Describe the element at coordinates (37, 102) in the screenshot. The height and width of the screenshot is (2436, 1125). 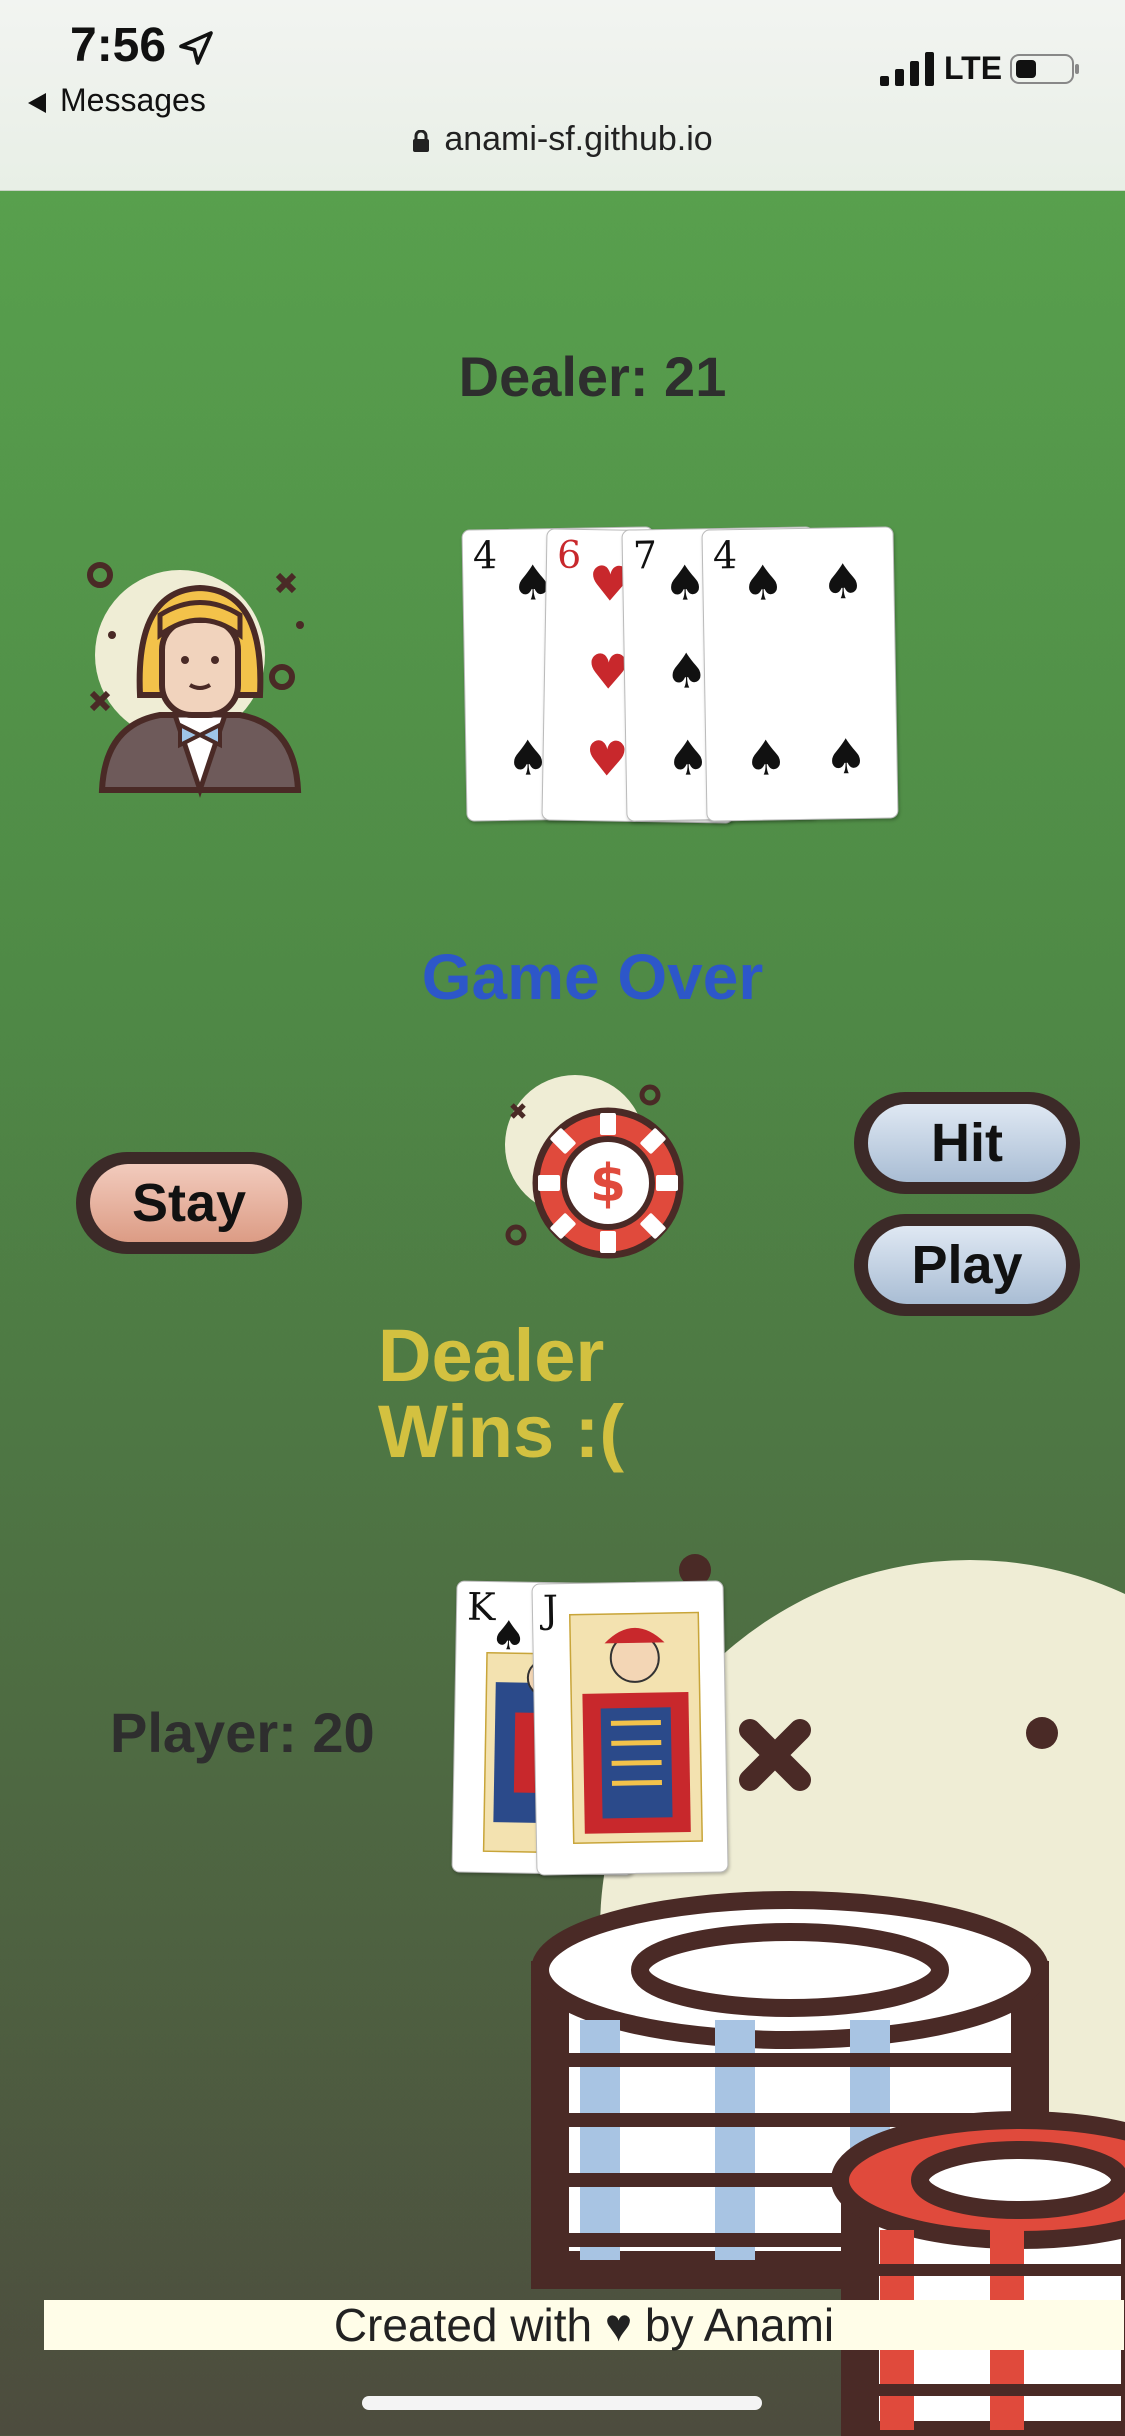
I see `back-arrow-icon` at that location.